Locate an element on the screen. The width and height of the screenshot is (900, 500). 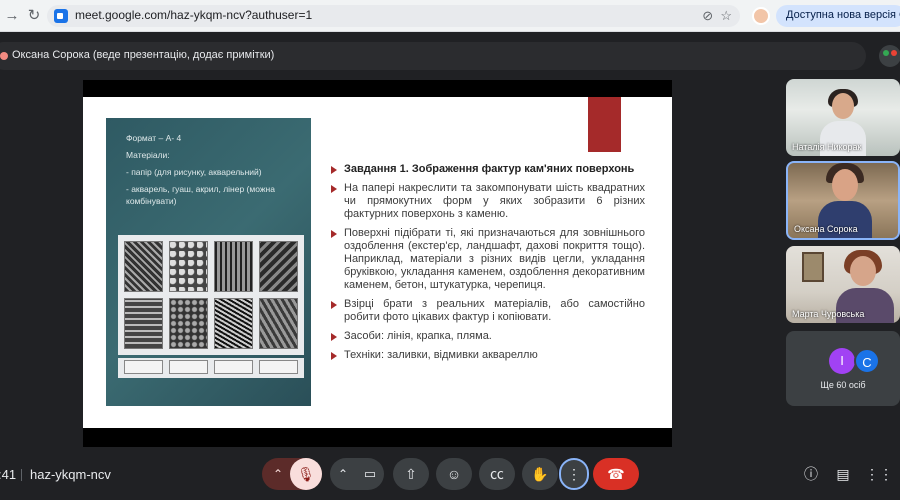
bullet-item: Техніки: заливки, відмивки аквареллю is located at coordinates (487, 355).